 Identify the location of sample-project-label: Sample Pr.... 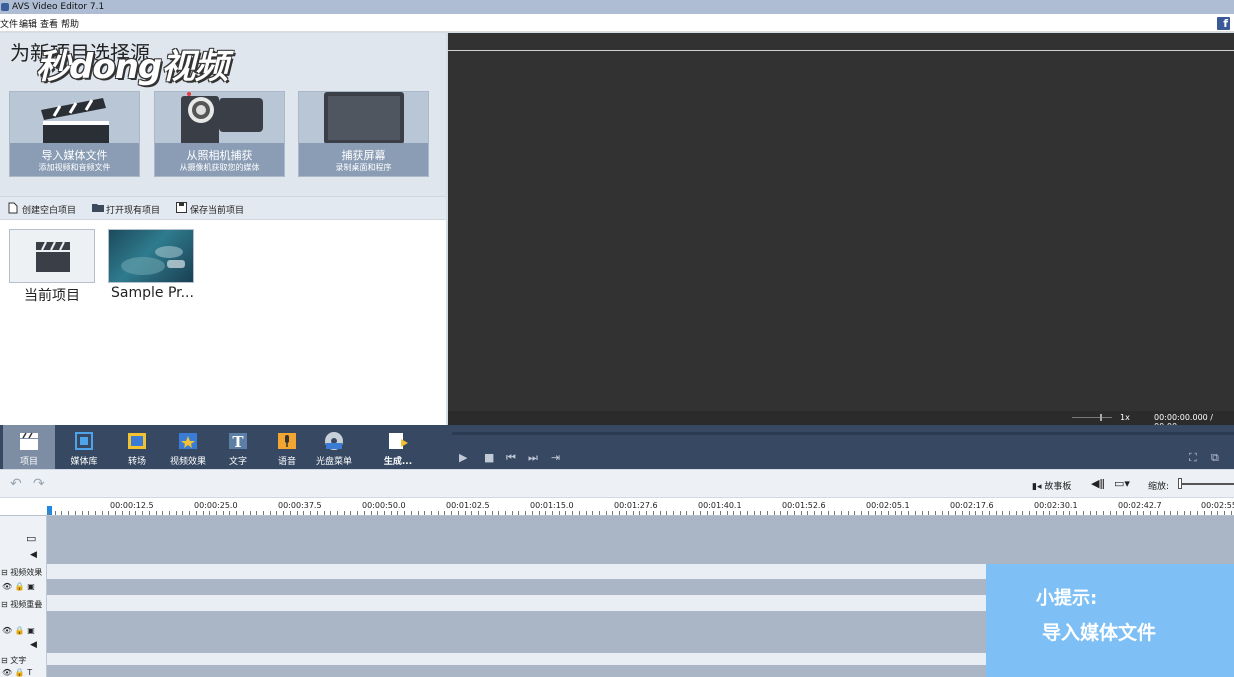
(152, 293).